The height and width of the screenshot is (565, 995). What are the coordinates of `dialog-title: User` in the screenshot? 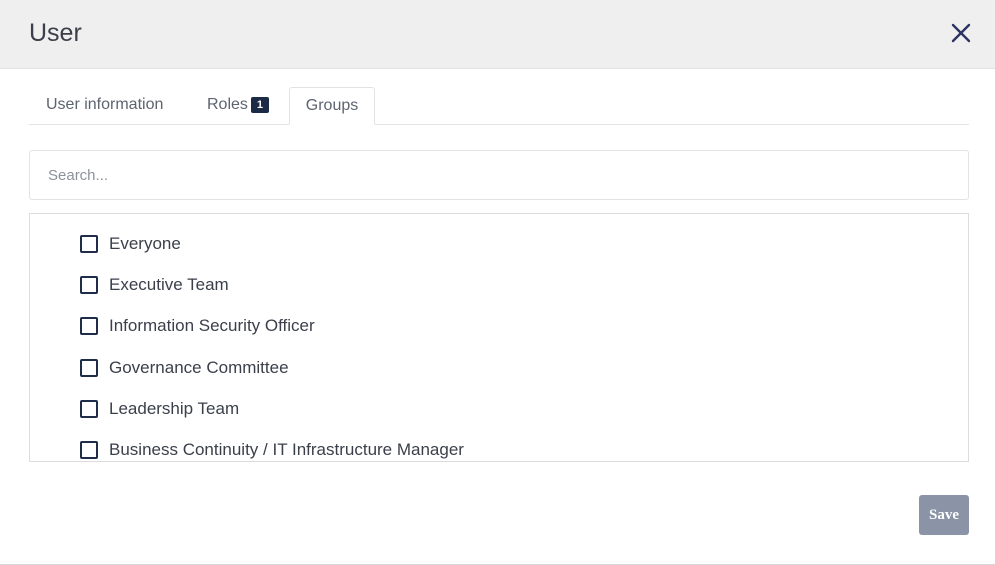 It's located at (55, 33).